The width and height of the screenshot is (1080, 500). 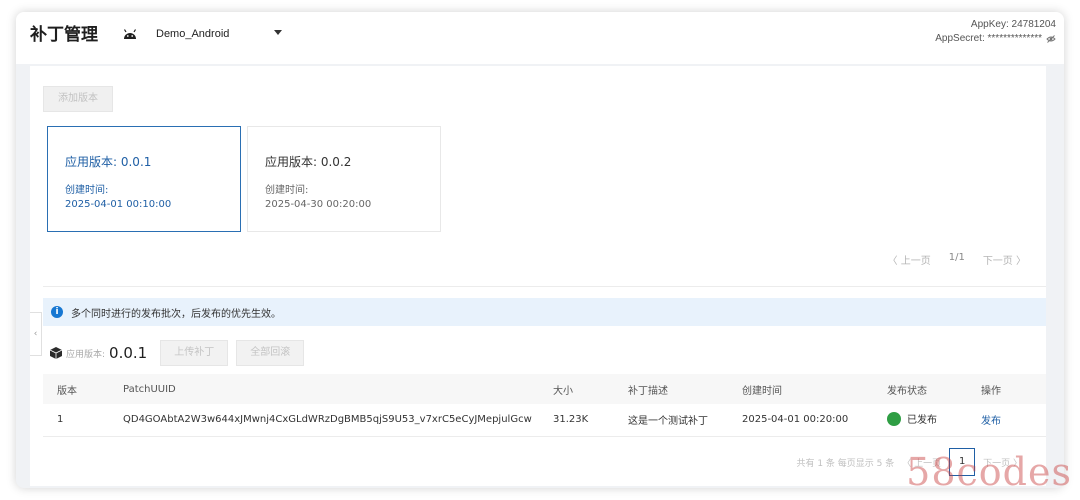 What do you see at coordinates (270, 353) in the screenshot?
I see `rollback-all-button: 全部回滚` at bounding box center [270, 353].